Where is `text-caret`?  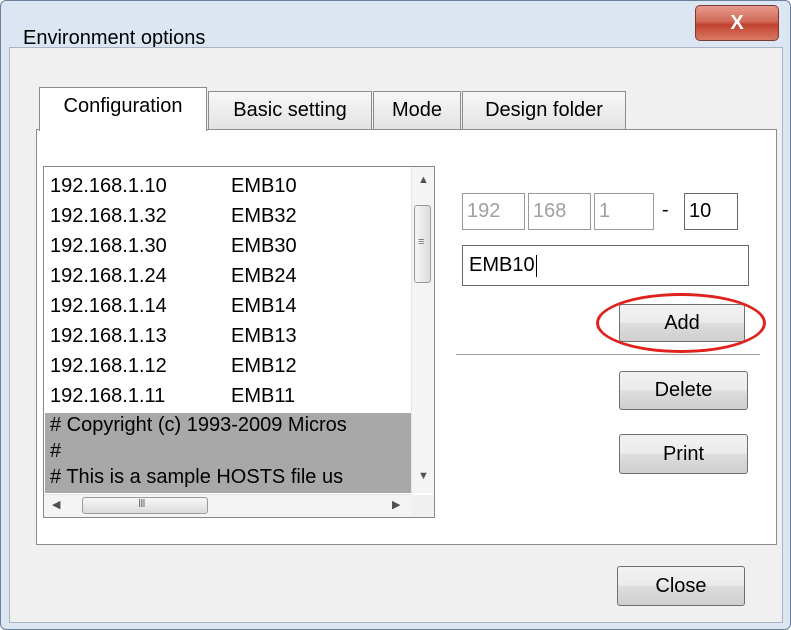 text-caret is located at coordinates (536, 265).